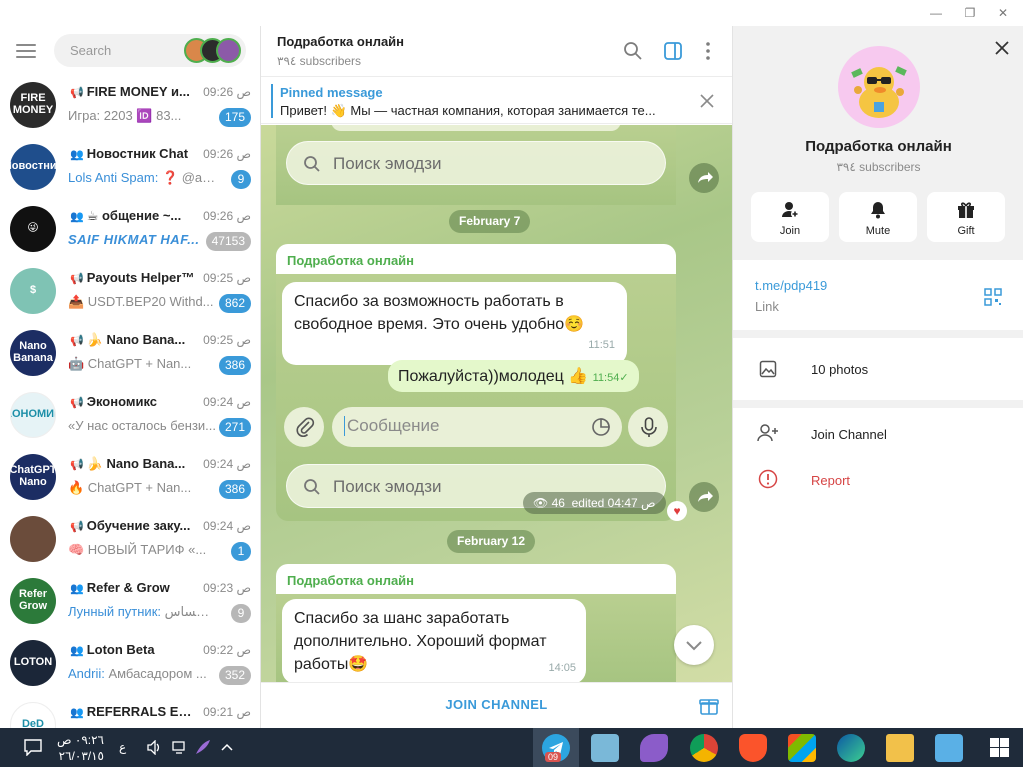 The width and height of the screenshot is (1023, 767). What do you see at coordinates (203, 747) in the screenshot?
I see `feather-icon` at bounding box center [203, 747].